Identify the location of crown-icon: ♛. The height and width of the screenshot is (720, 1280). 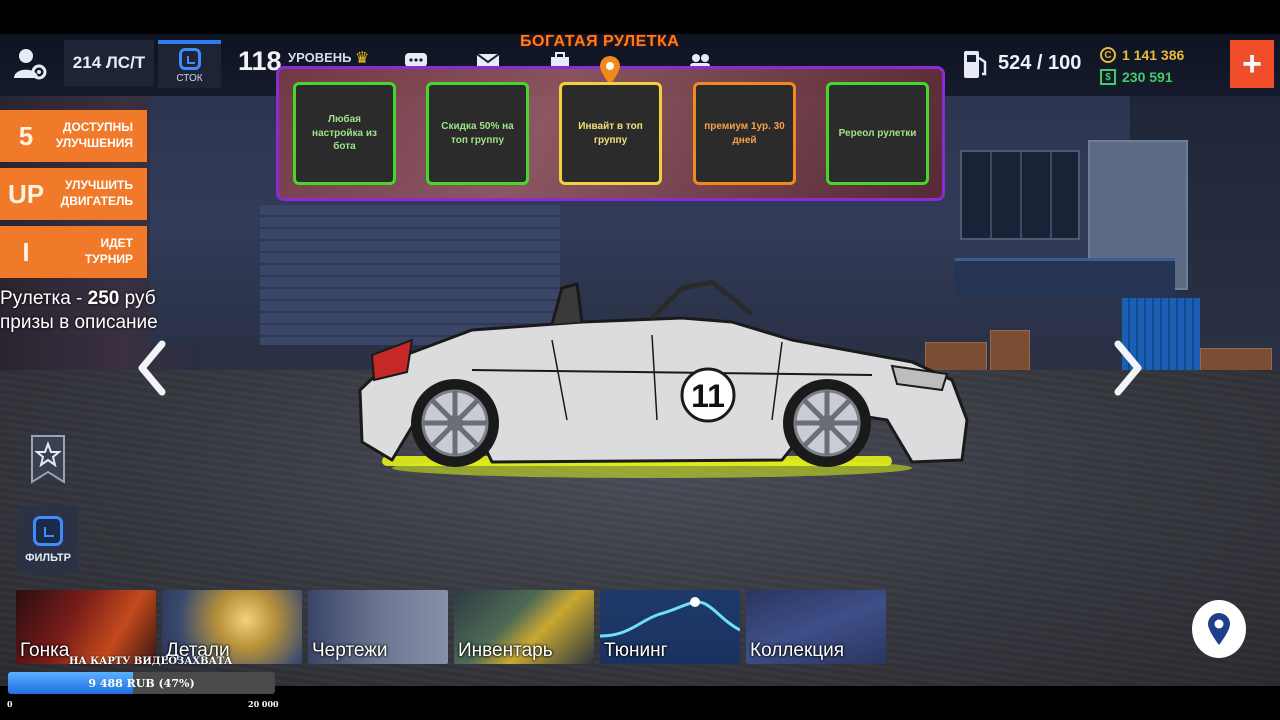
(362, 58).